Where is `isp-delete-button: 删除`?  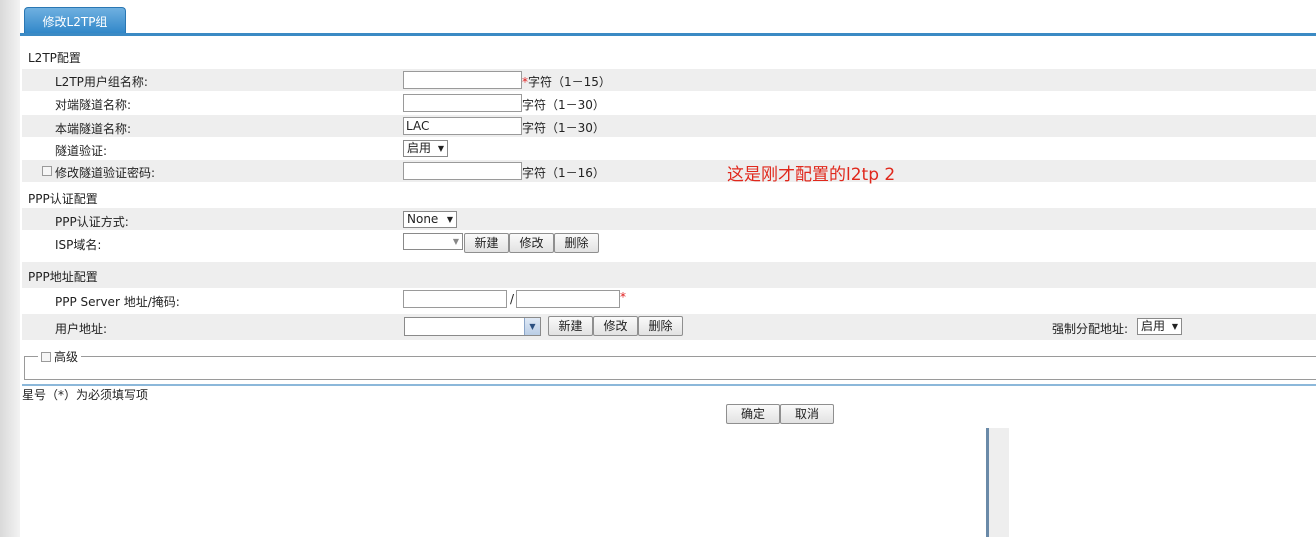 isp-delete-button: 删除 is located at coordinates (576, 243).